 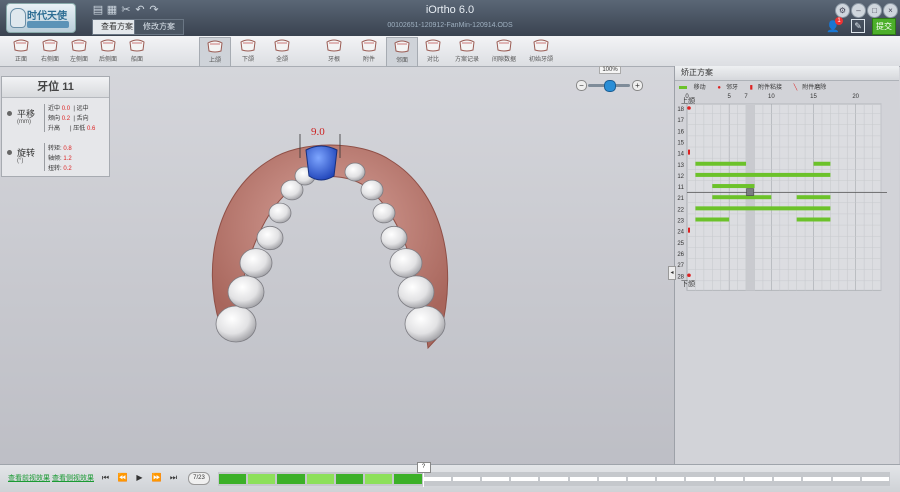 What do you see at coordinates (884, 26) in the screenshot?
I see `submit-button: 提交` at bounding box center [884, 26].